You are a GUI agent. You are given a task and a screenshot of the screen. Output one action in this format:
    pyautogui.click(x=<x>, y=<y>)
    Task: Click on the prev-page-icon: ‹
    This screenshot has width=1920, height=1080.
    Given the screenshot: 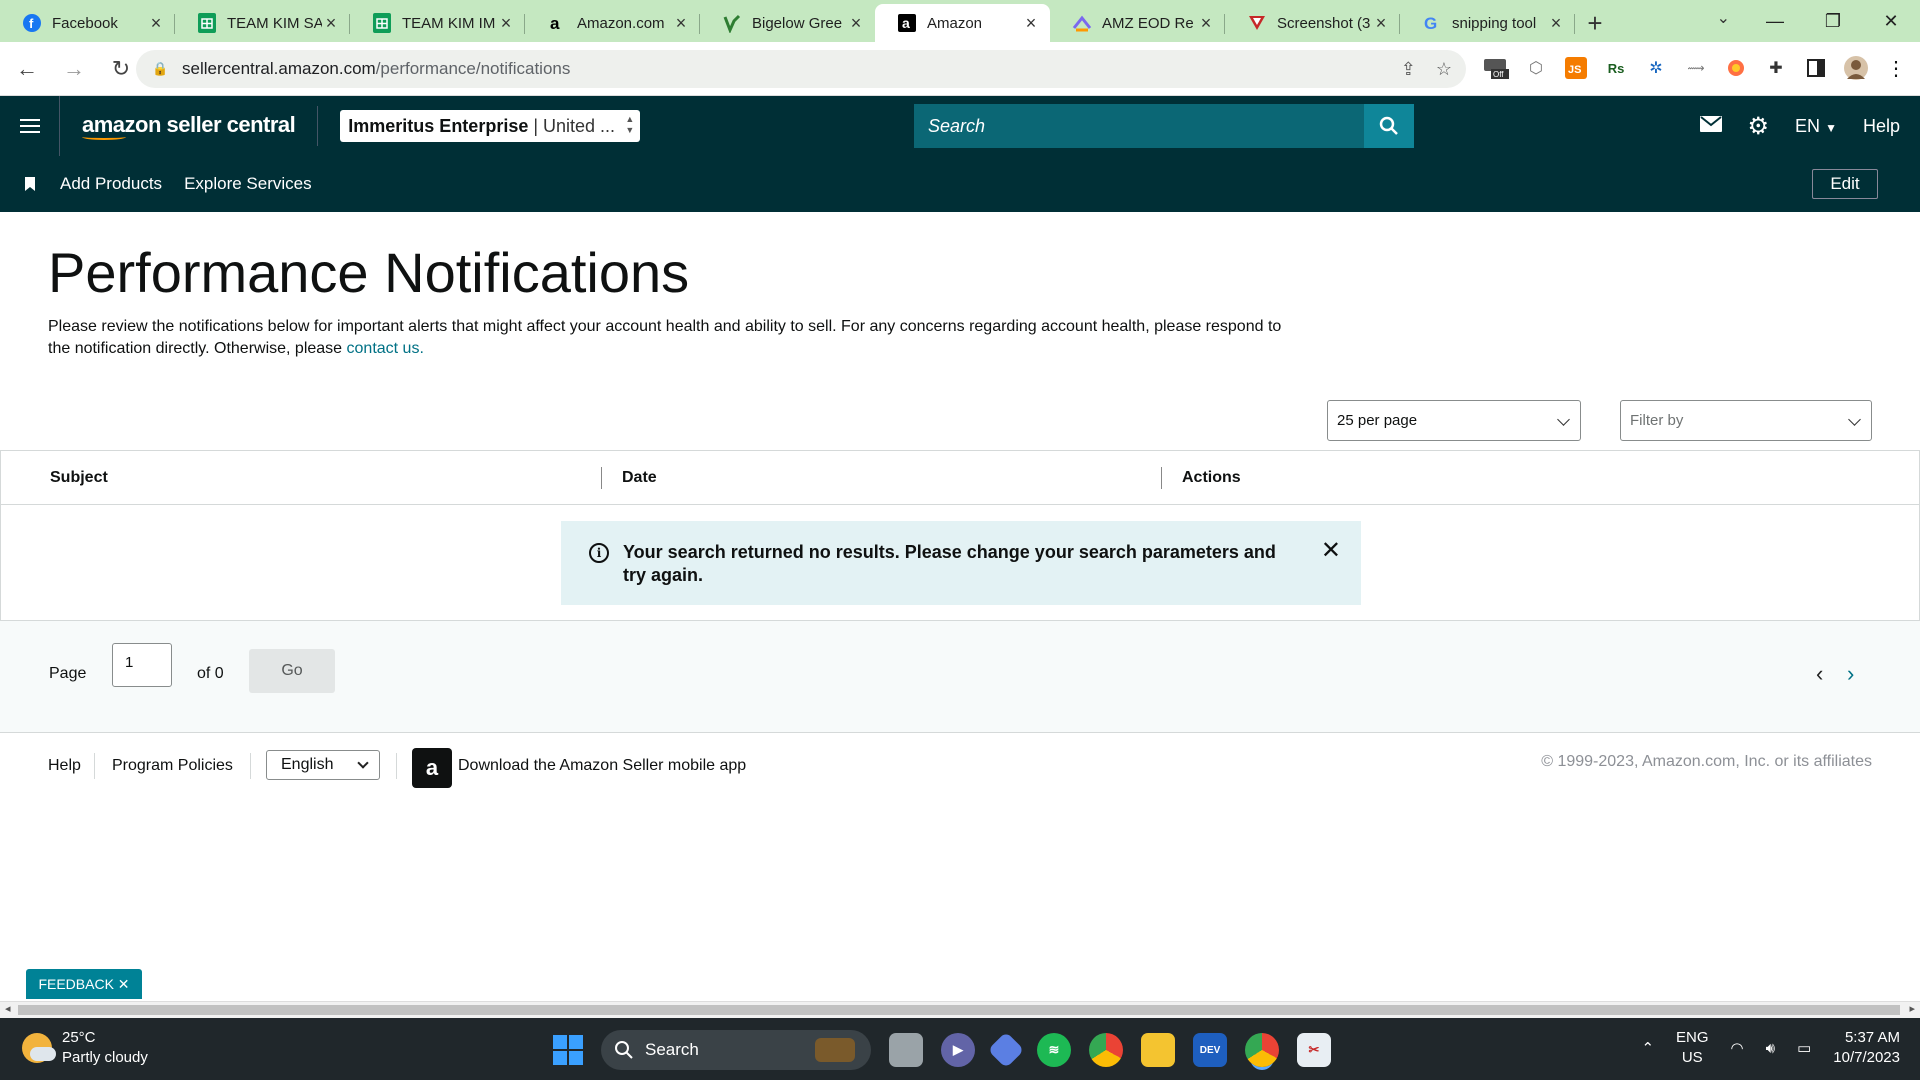 What is the action you would take?
    pyautogui.click(x=1819, y=674)
    